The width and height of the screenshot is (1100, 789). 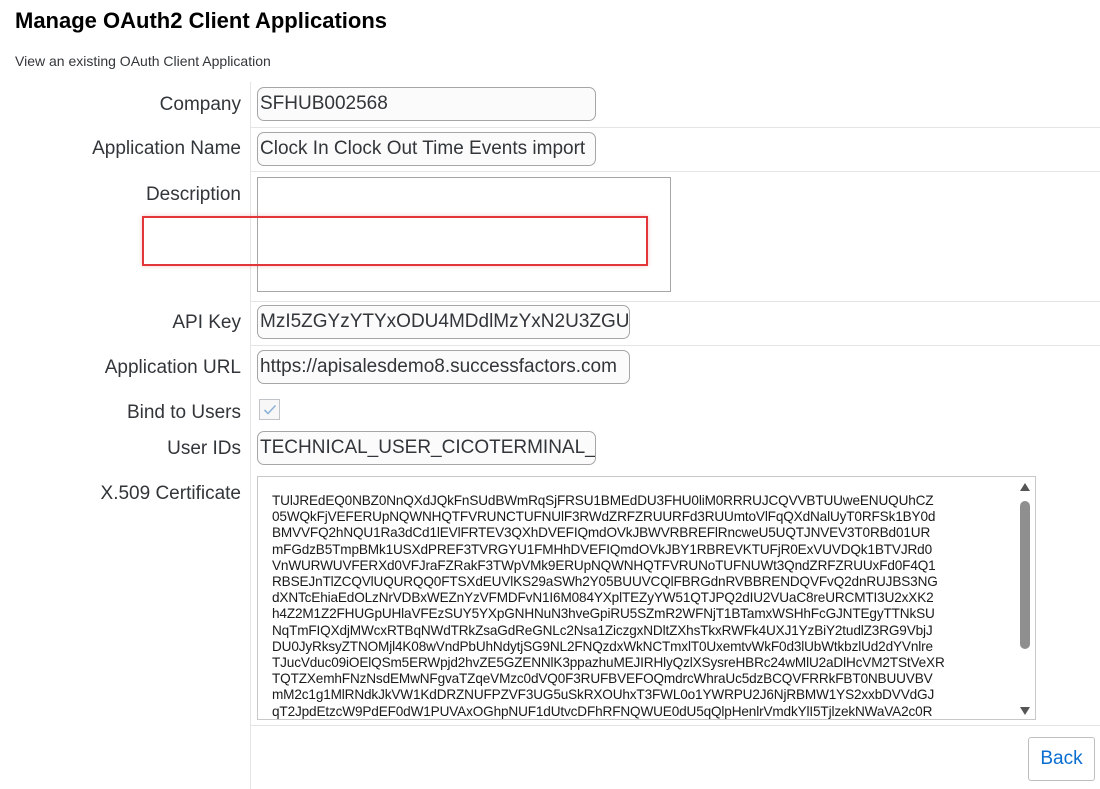 I want to click on checkmark-icon, so click(x=269, y=409).